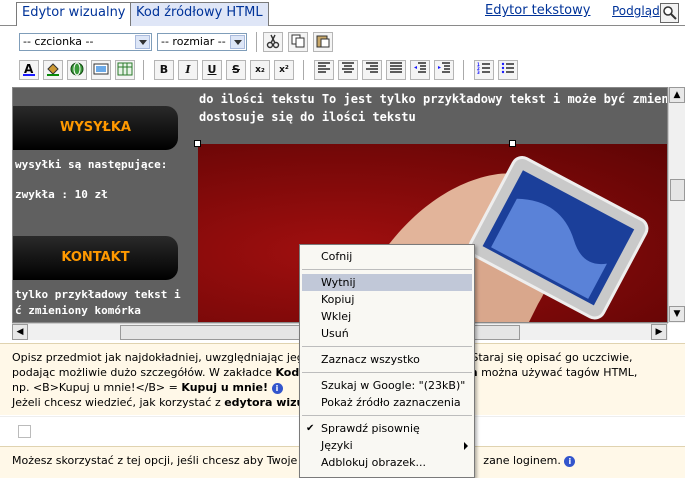 This screenshot has width=685, height=478. What do you see at coordinates (391, 402) in the screenshot?
I see `menu-item-label: Pokaż źródło zaznaczenia` at bounding box center [391, 402].